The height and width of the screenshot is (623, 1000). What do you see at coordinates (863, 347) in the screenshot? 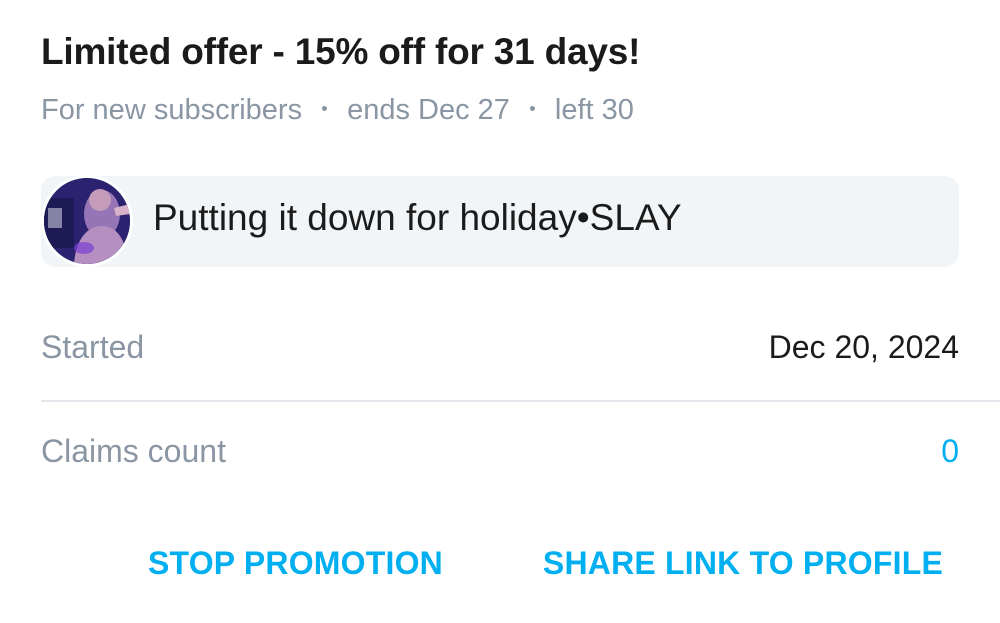
I see `started-value: Dec 20, 2024` at bounding box center [863, 347].